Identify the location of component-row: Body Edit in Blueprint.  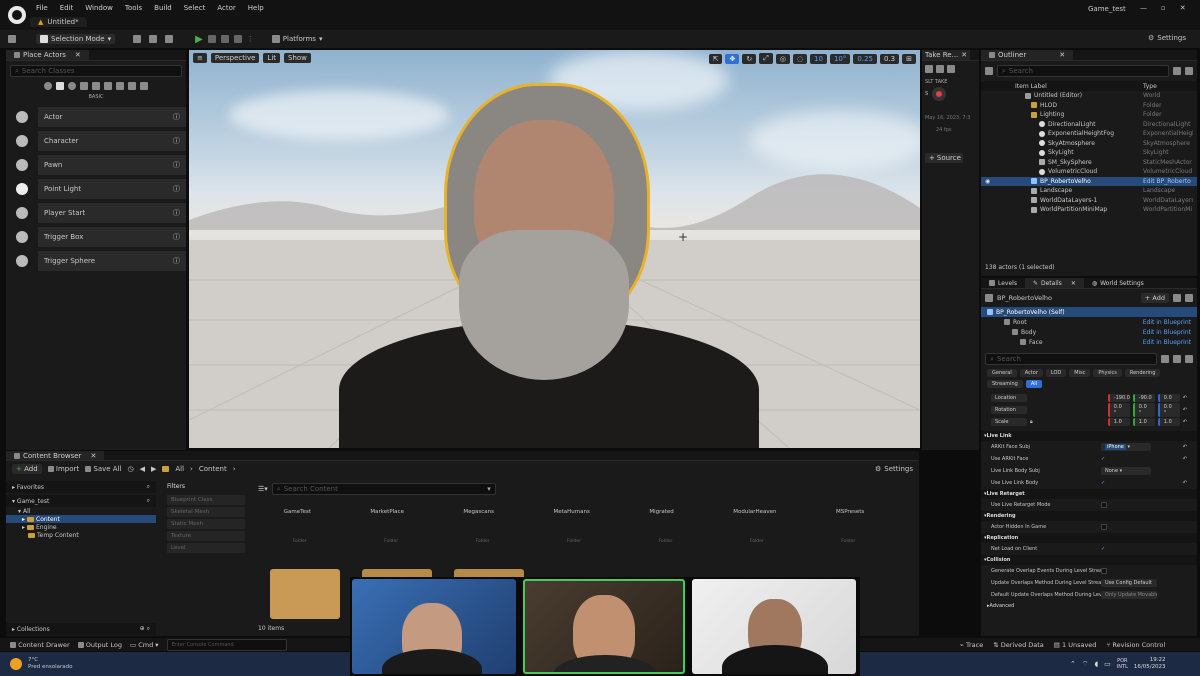
(1089, 332).